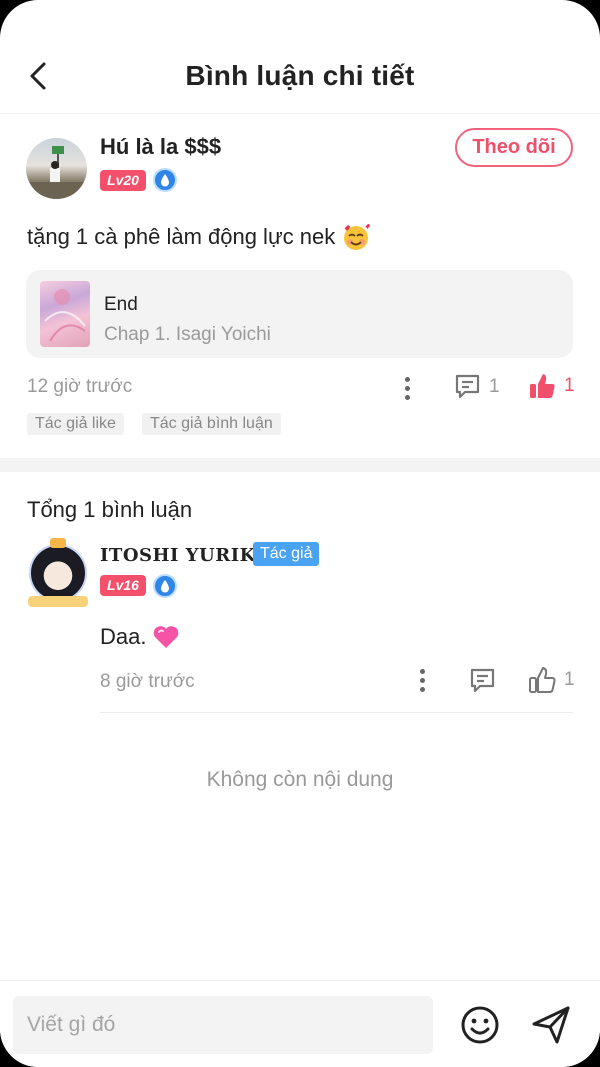 The height and width of the screenshot is (1067, 600). I want to click on thumbs-up-outline-icon, so click(542, 680).